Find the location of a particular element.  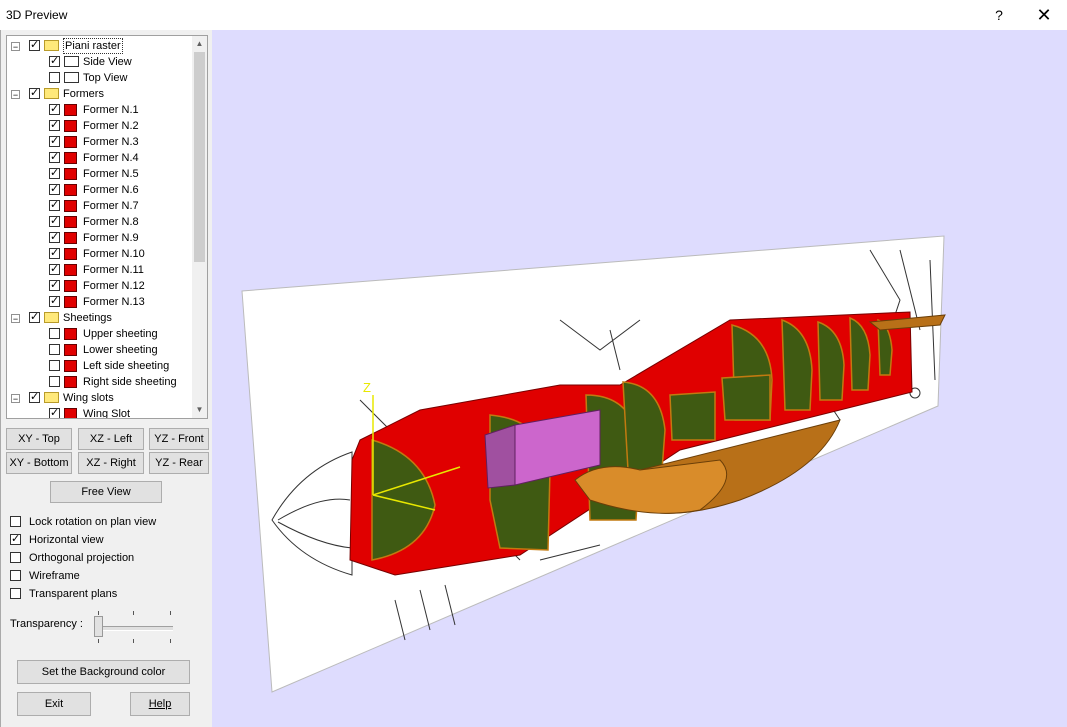

tree-item: ✓ Former N.10 is located at coordinates (99, 254).